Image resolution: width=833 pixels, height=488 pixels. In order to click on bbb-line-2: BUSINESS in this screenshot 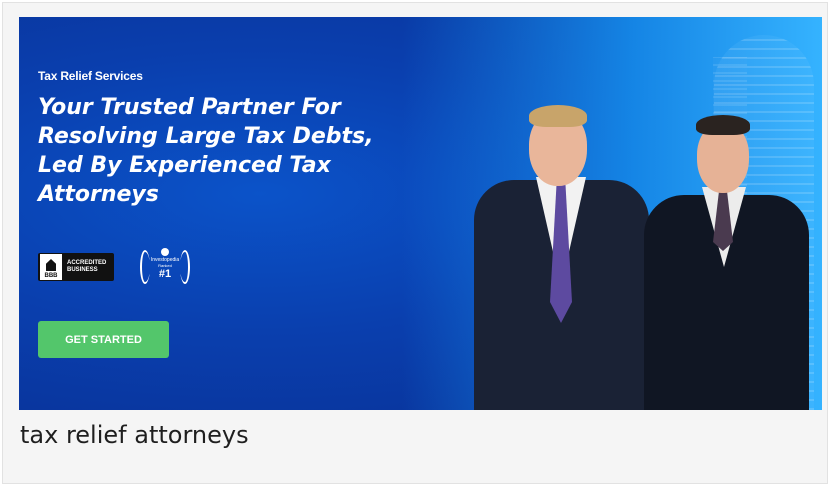, I will do `click(82, 270)`.